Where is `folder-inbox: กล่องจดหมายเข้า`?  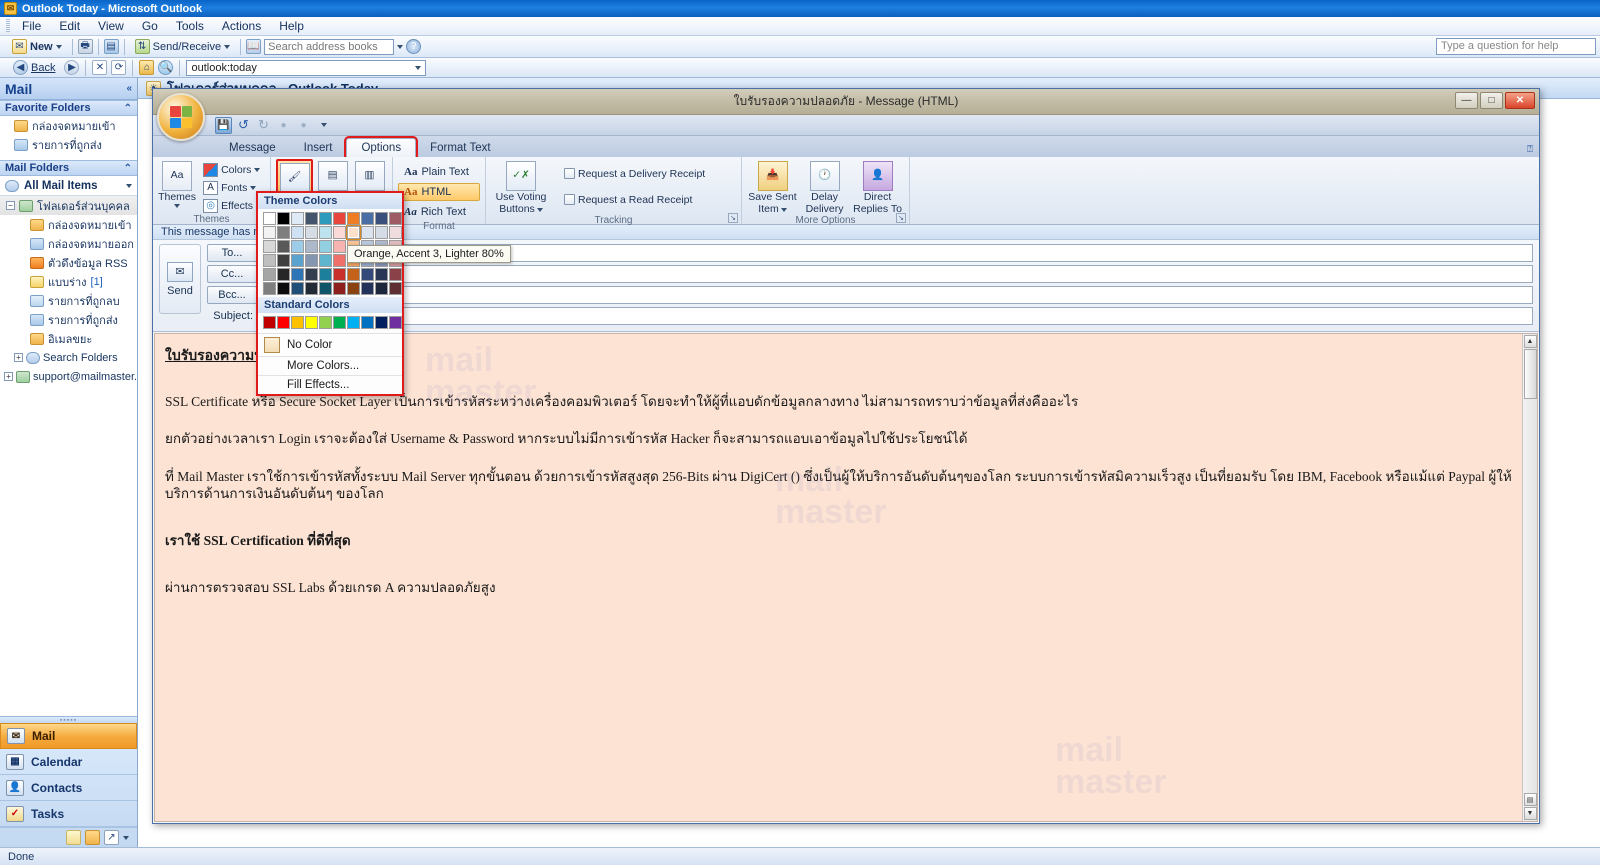 folder-inbox: กล่องจดหมายเข้า is located at coordinates (68, 224).